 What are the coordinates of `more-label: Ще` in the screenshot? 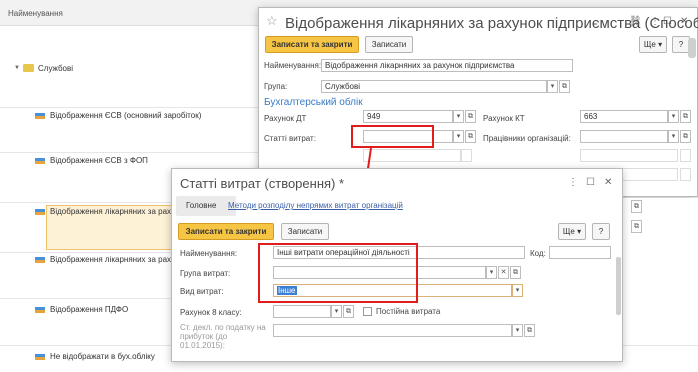 It's located at (568, 231).